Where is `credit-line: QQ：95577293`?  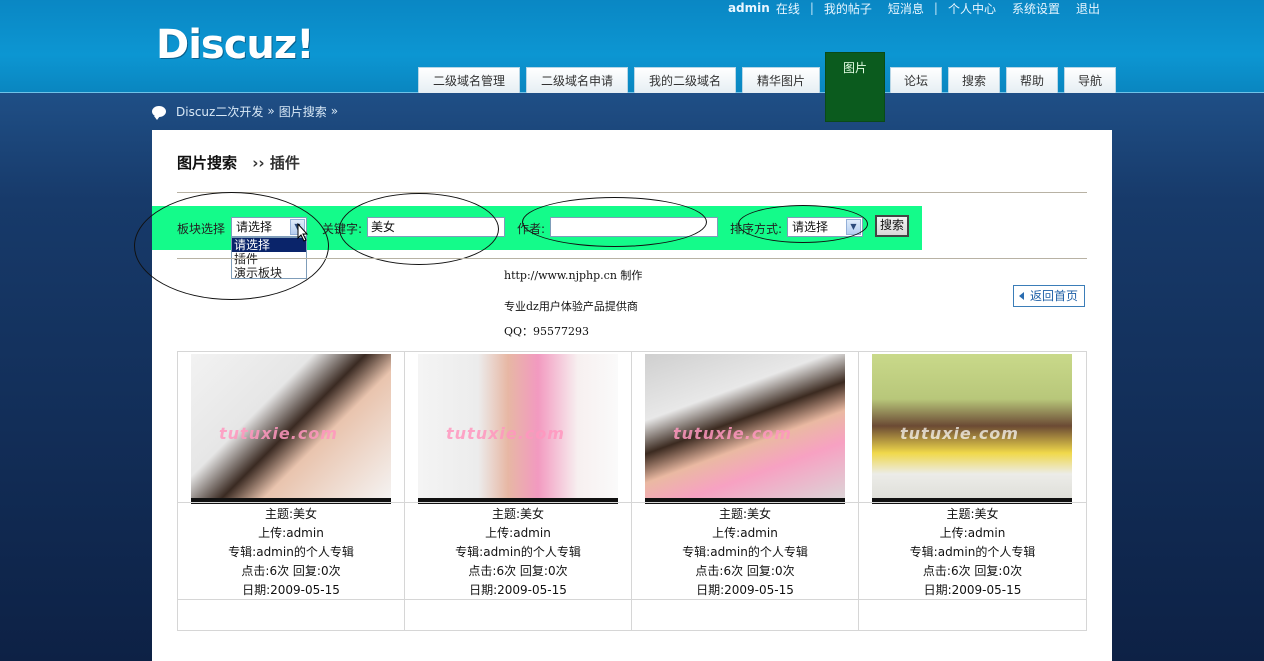 credit-line: QQ：95577293 is located at coordinates (547, 331).